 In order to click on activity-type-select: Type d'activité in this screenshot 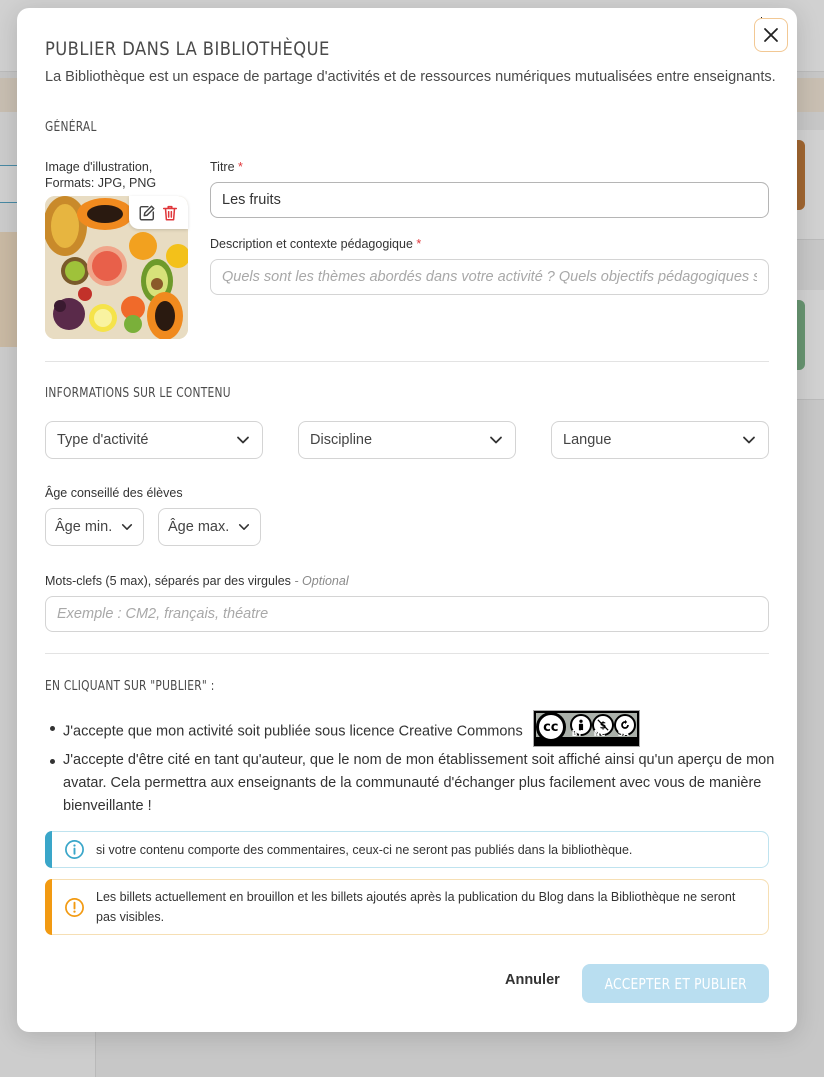, I will do `click(154, 440)`.